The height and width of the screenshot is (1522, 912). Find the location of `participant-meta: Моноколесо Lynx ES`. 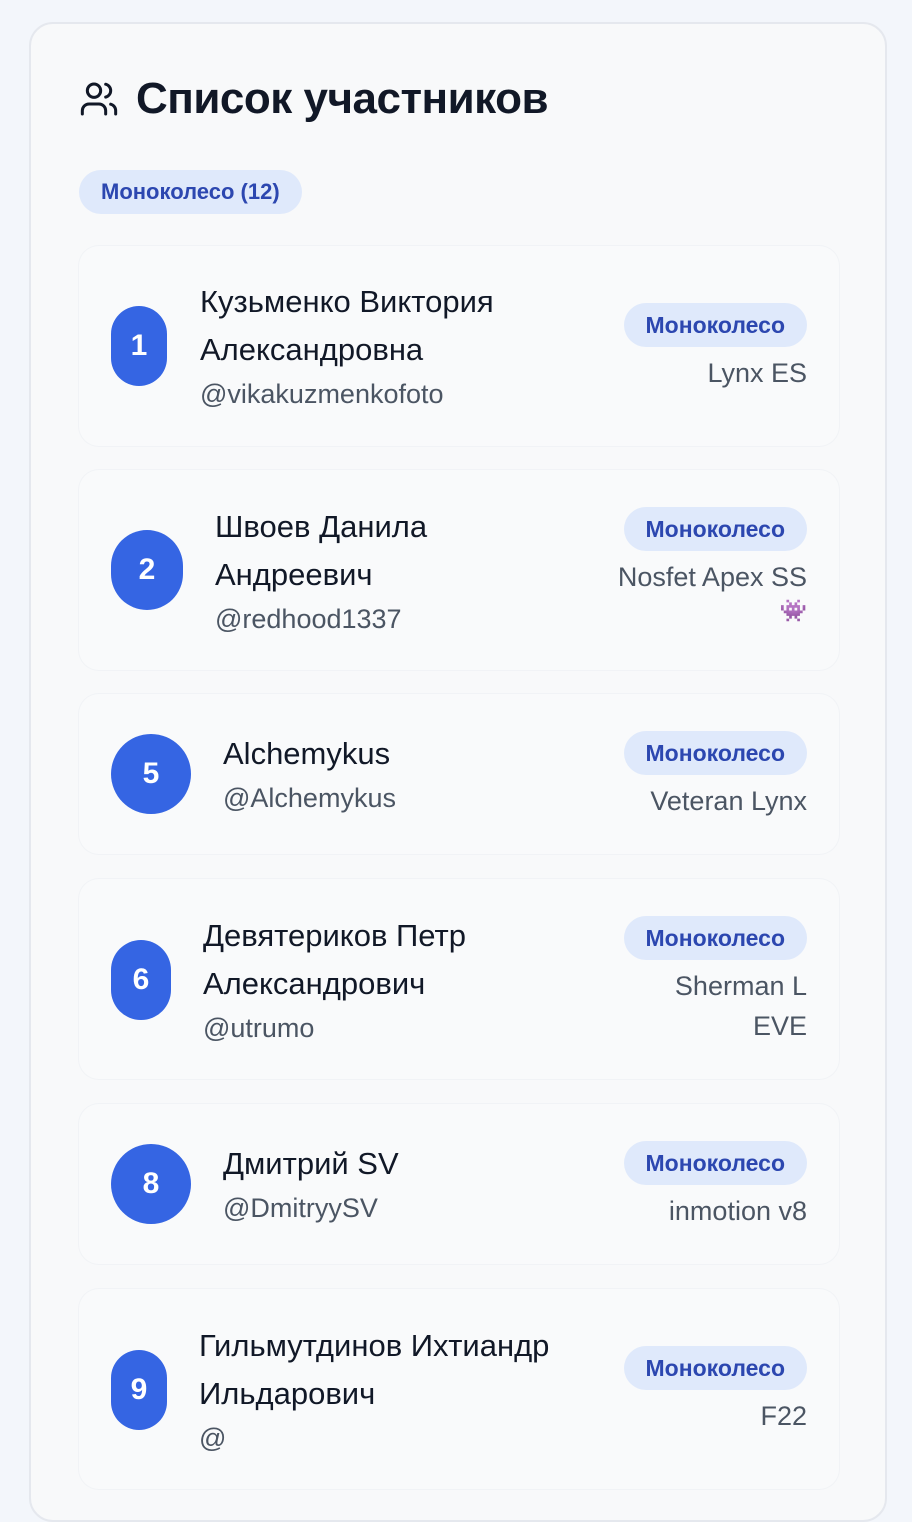

participant-meta: Моноколесо Lynx ES is located at coordinates (715, 348).